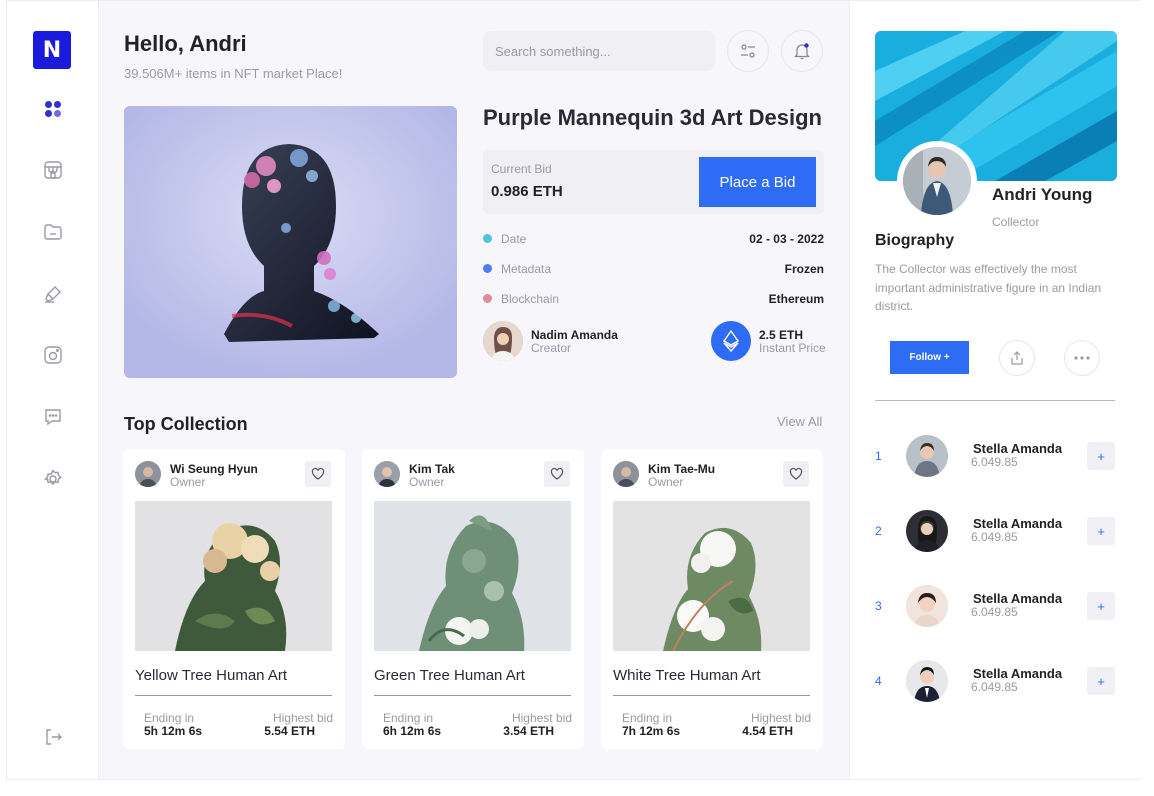 The width and height of the screenshot is (1154, 796). What do you see at coordinates (1016, 222) in the screenshot?
I see `profile-role: Collector` at bounding box center [1016, 222].